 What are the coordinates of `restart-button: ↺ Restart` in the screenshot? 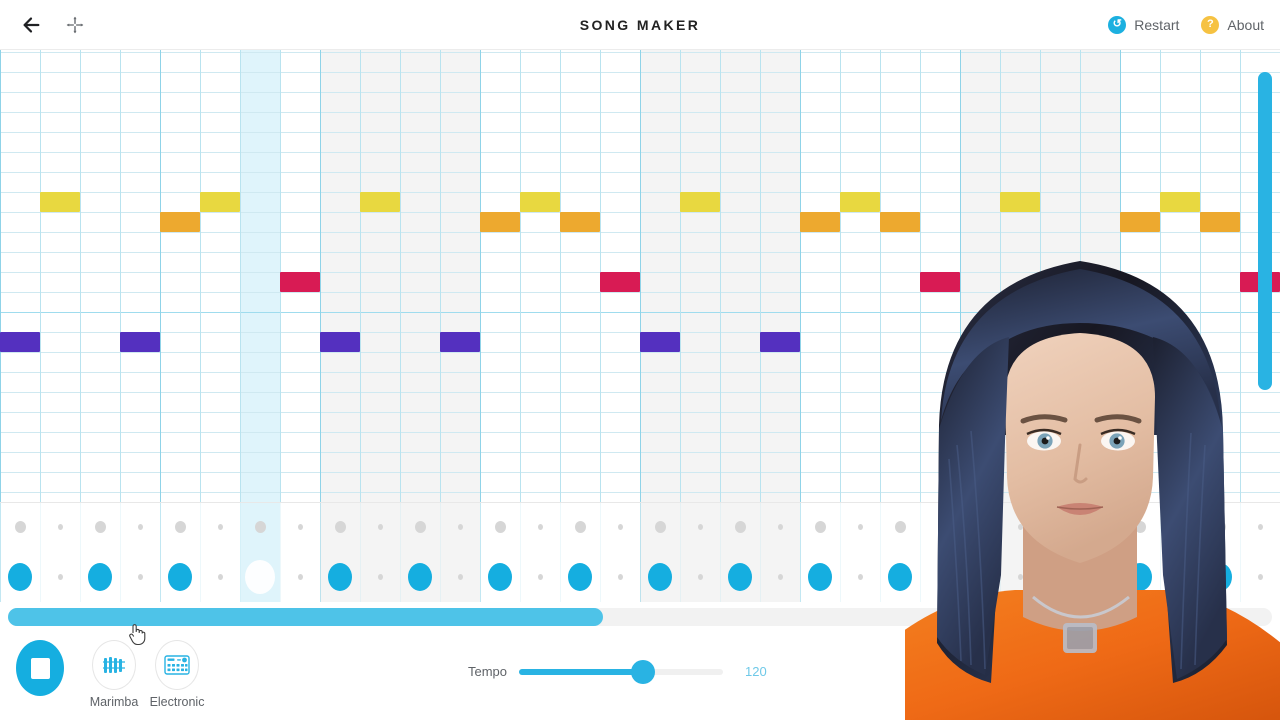 It's located at (1143, 24).